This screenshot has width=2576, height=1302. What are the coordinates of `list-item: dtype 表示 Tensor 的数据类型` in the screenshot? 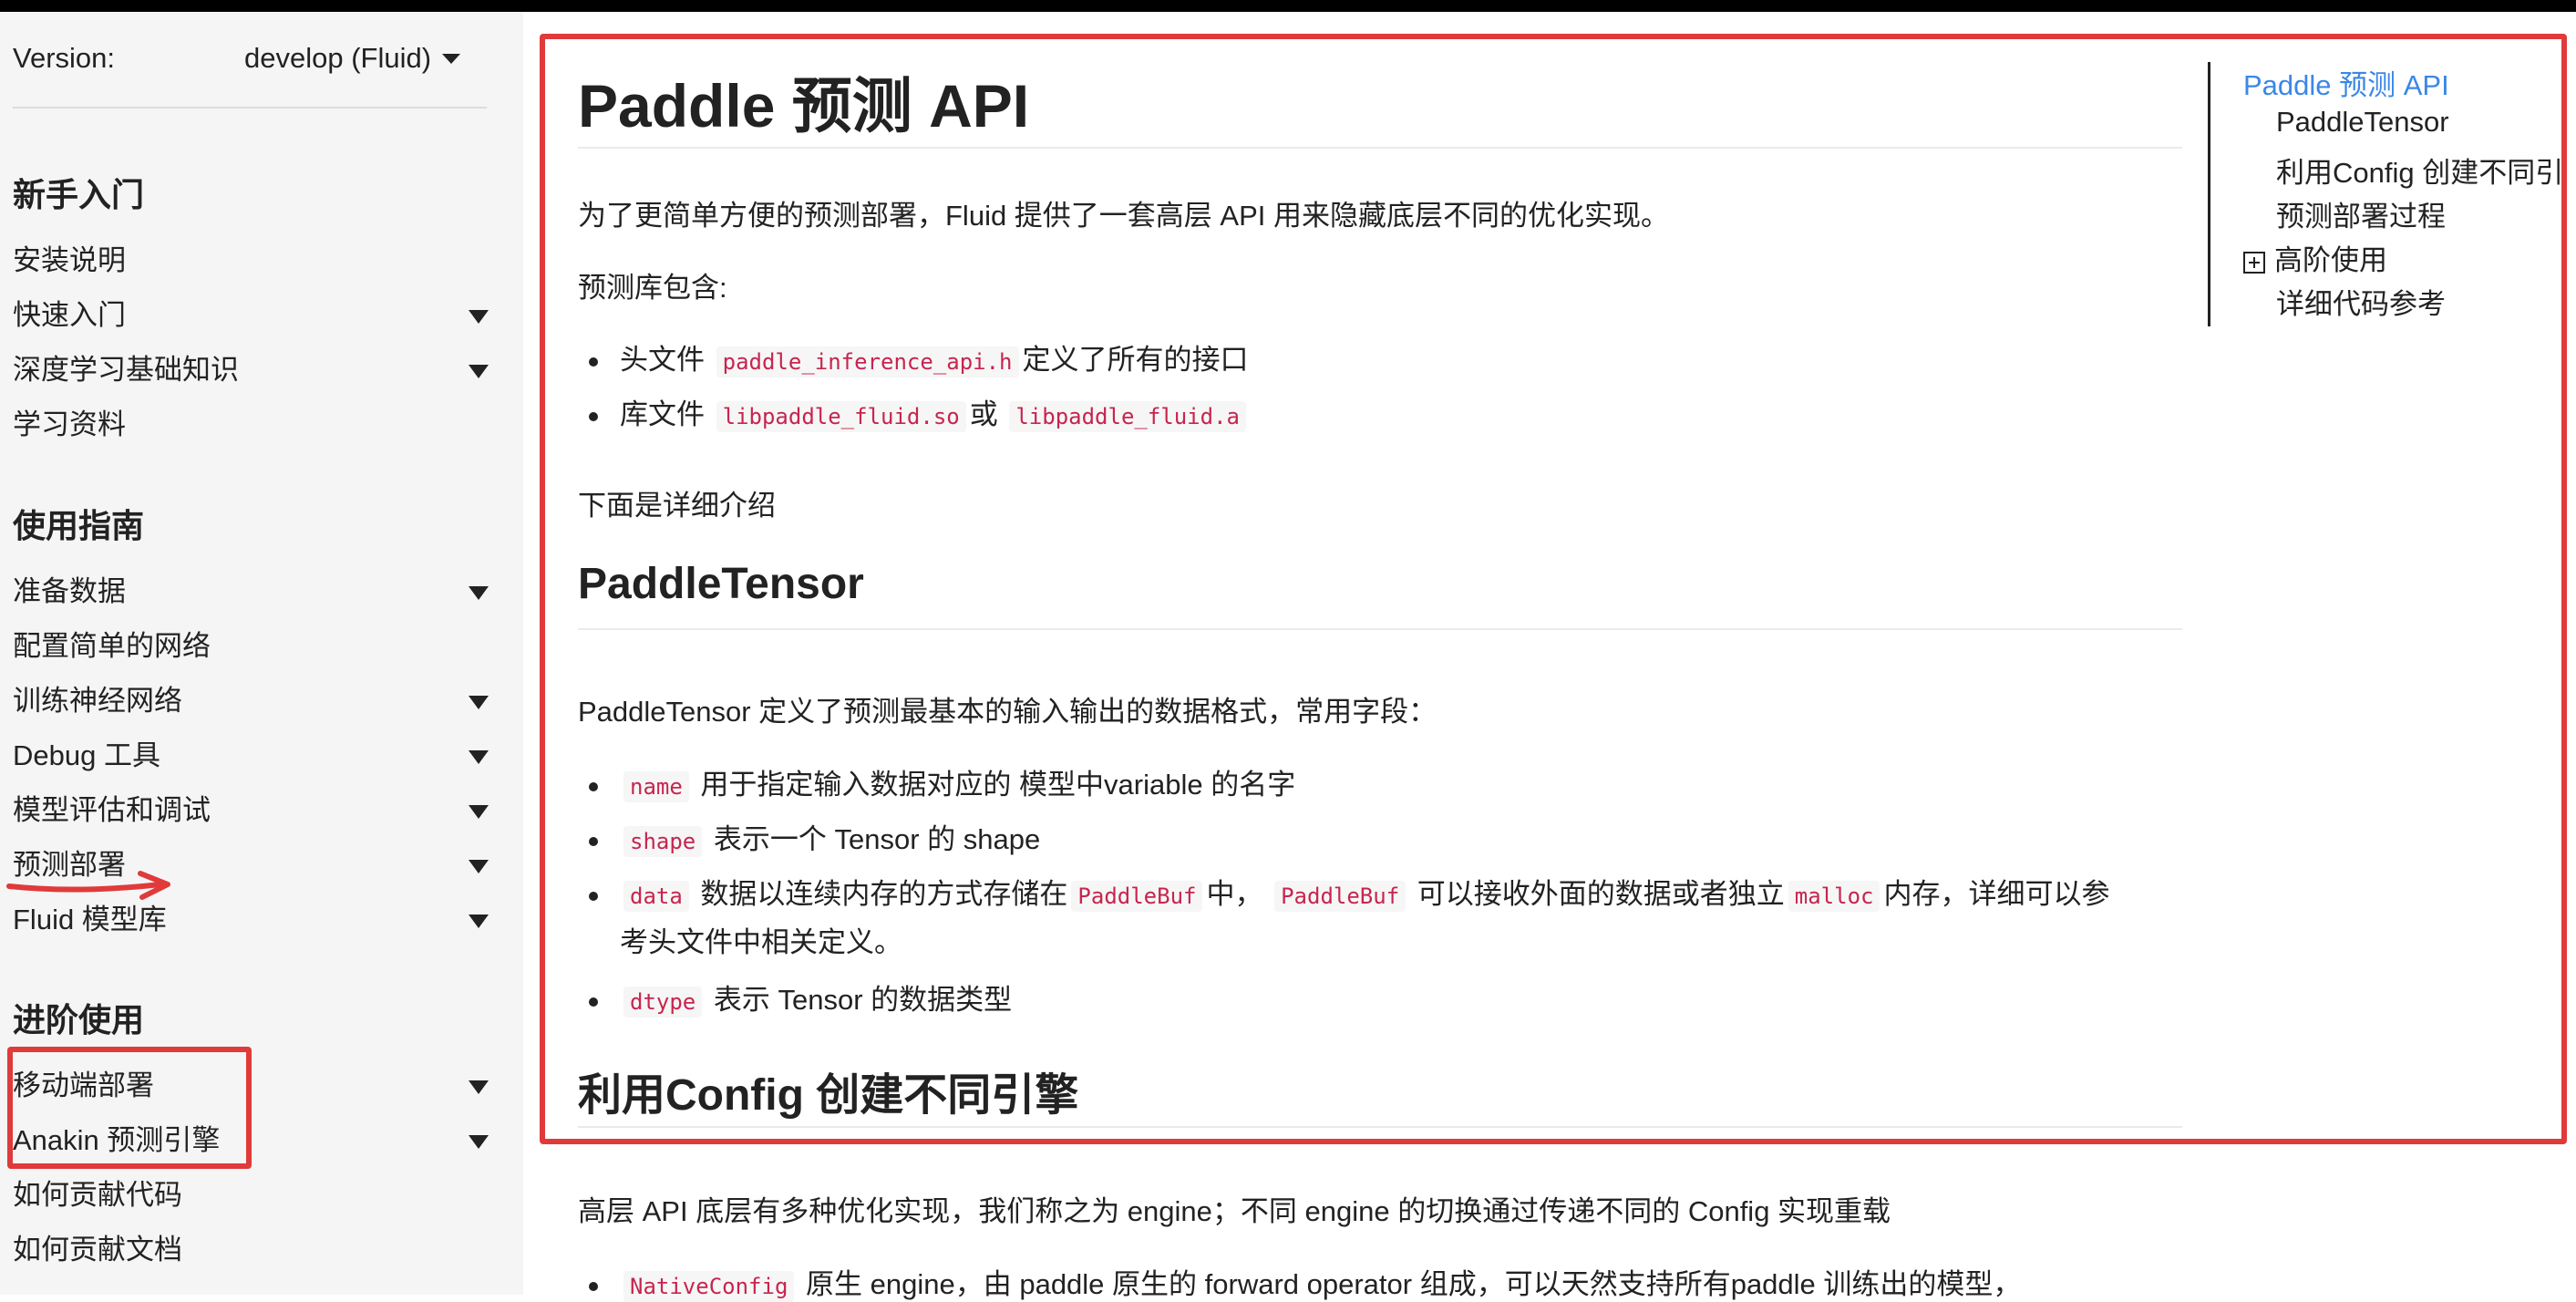 It's located at (795, 997).